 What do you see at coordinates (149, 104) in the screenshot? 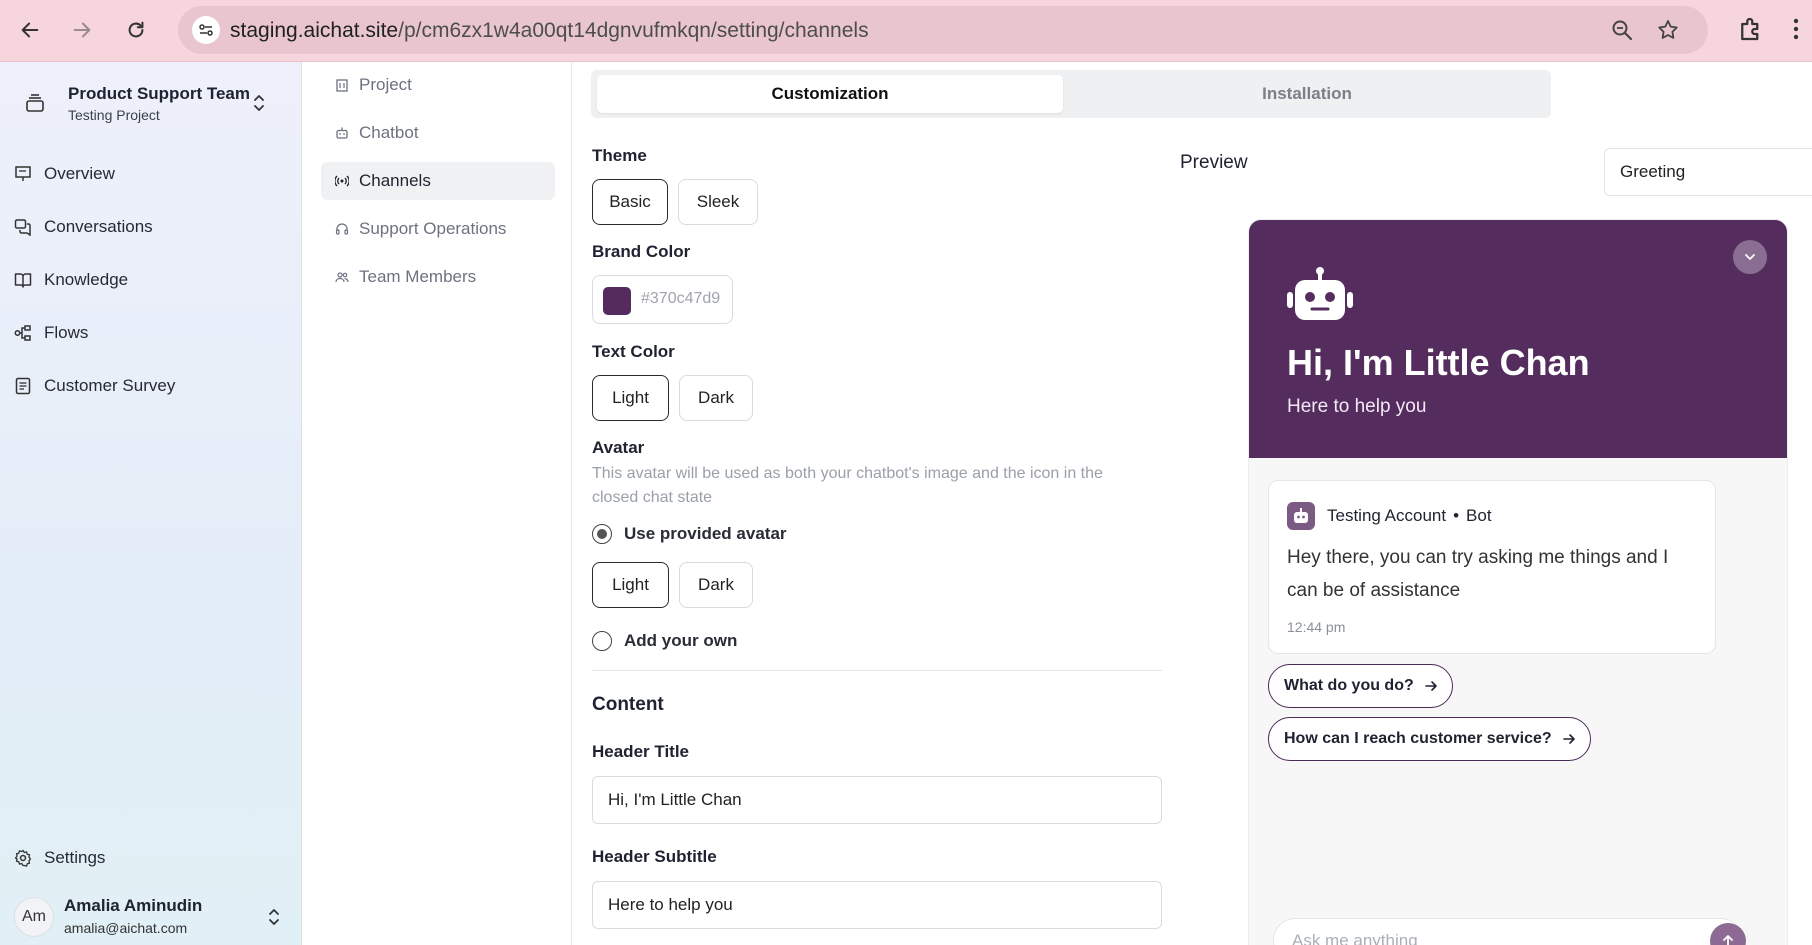
I see `team-switcher: Product Support Team Testing Project` at bounding box center [149, 104].